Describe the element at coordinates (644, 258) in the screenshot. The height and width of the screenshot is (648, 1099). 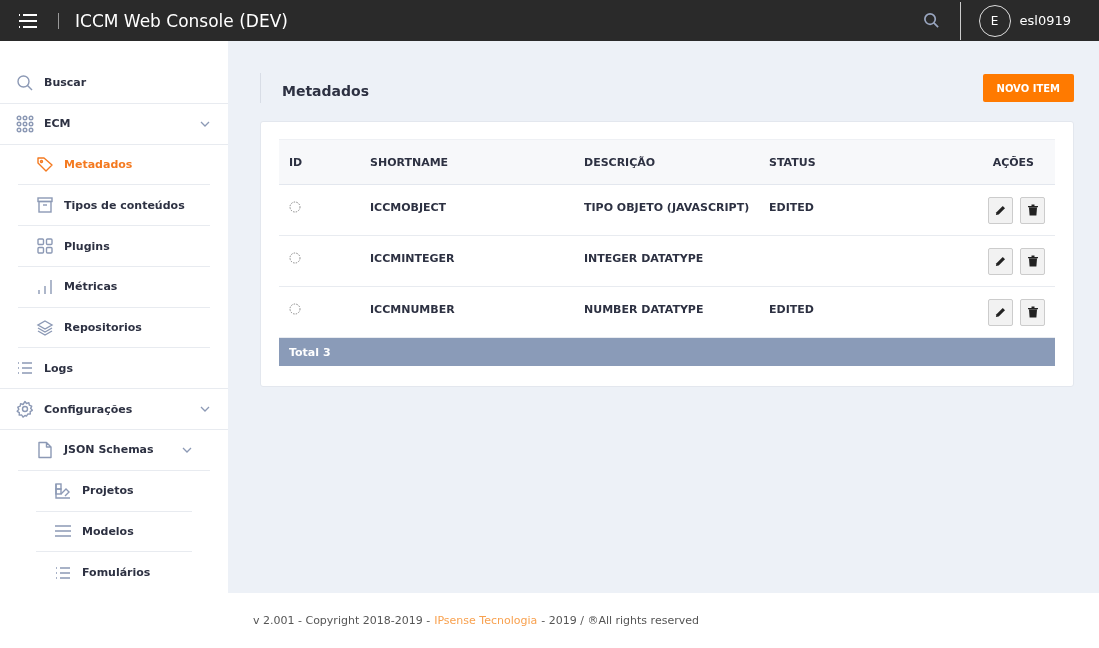
I see `table-cell: INTEGER DATATYPE` at that location.